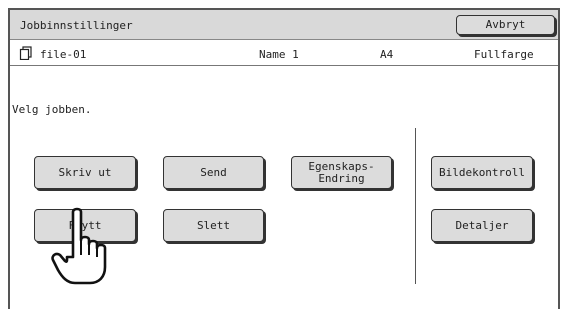 The image size is (565, 309). I want to click on print-button: Skriv ut, so click(85, 172).